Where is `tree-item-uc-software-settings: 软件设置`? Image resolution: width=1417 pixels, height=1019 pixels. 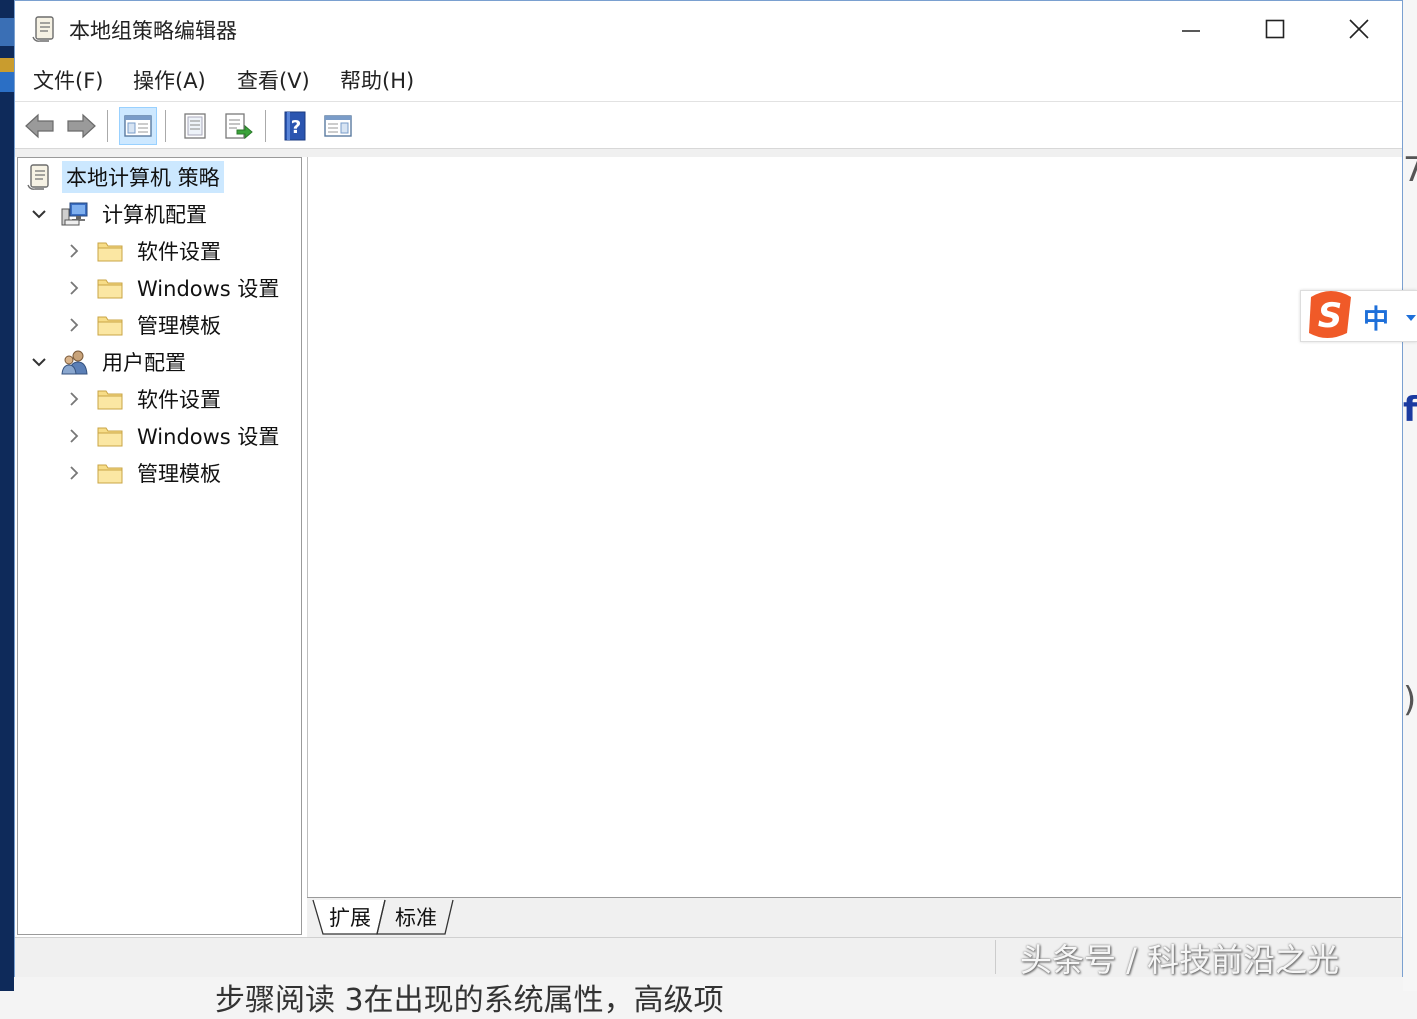
tree-item-uc-software-settings: 软件设置 is located at coordinates (144, 399).